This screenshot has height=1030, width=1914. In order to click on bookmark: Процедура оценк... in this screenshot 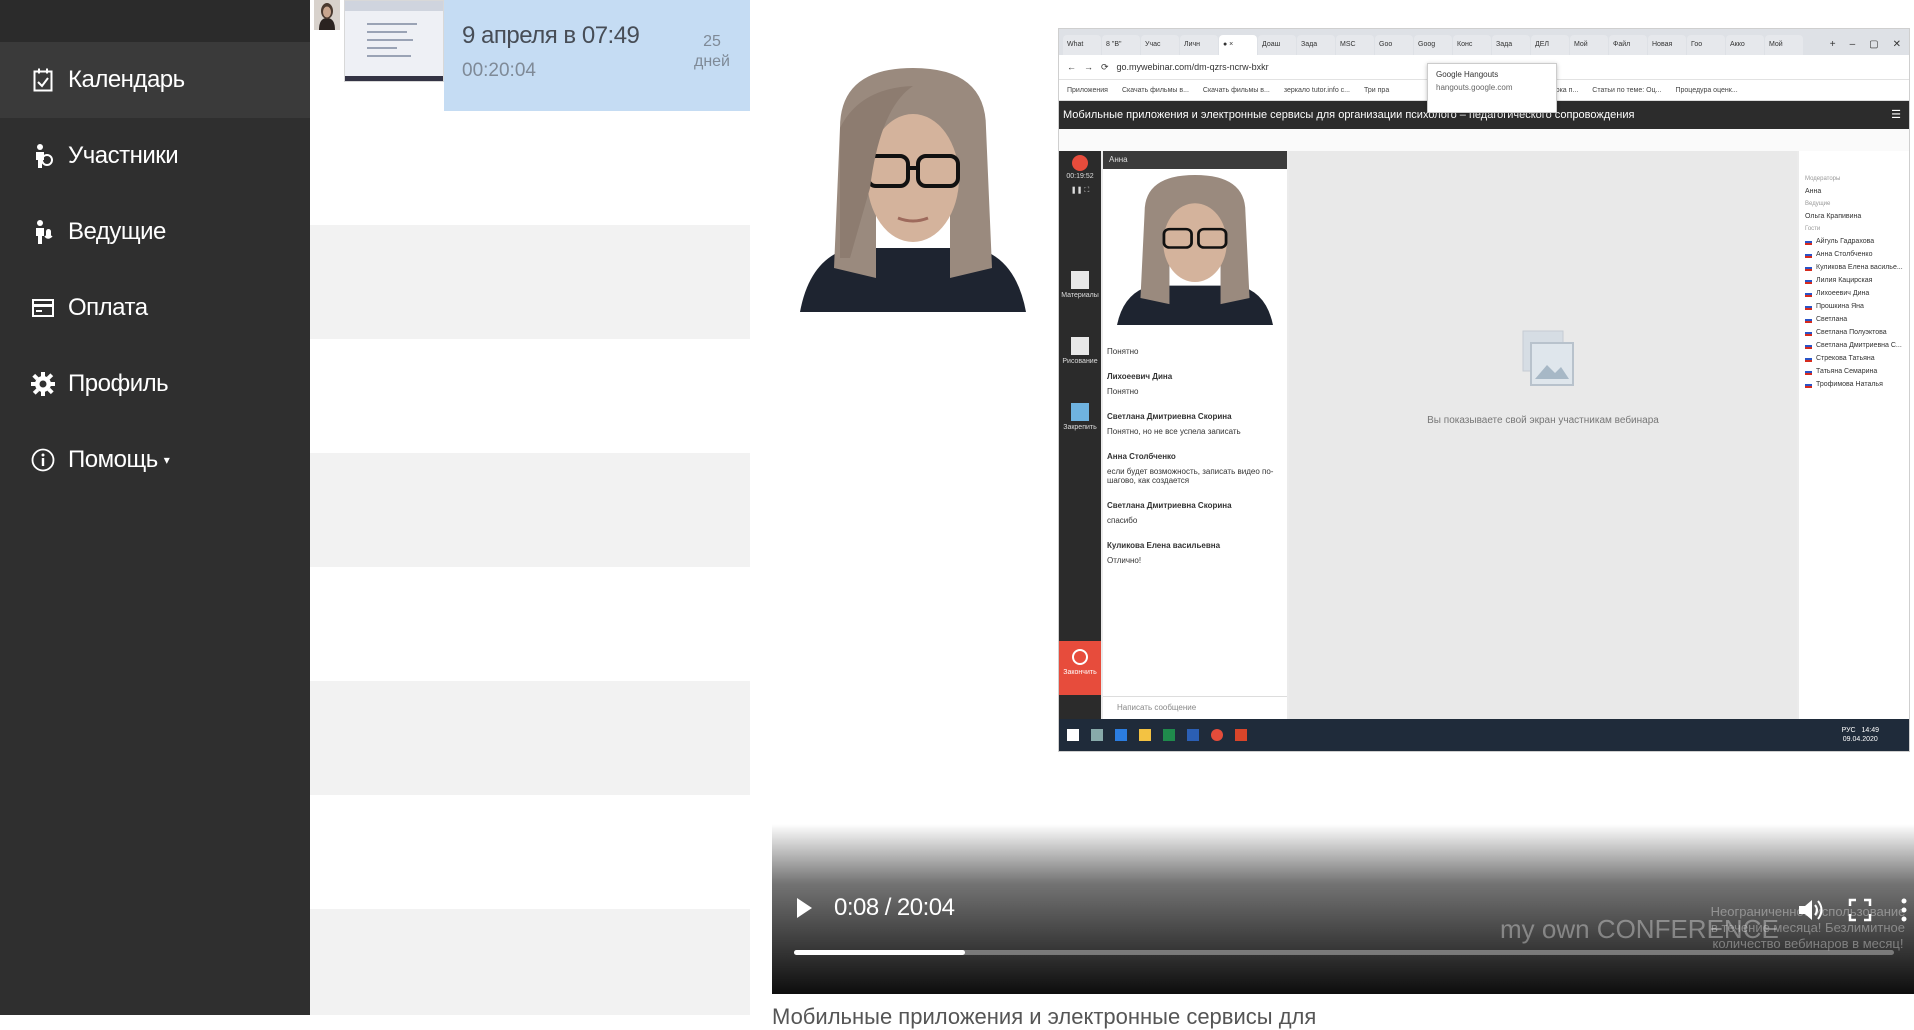, I will do `click(1706, 90)`.